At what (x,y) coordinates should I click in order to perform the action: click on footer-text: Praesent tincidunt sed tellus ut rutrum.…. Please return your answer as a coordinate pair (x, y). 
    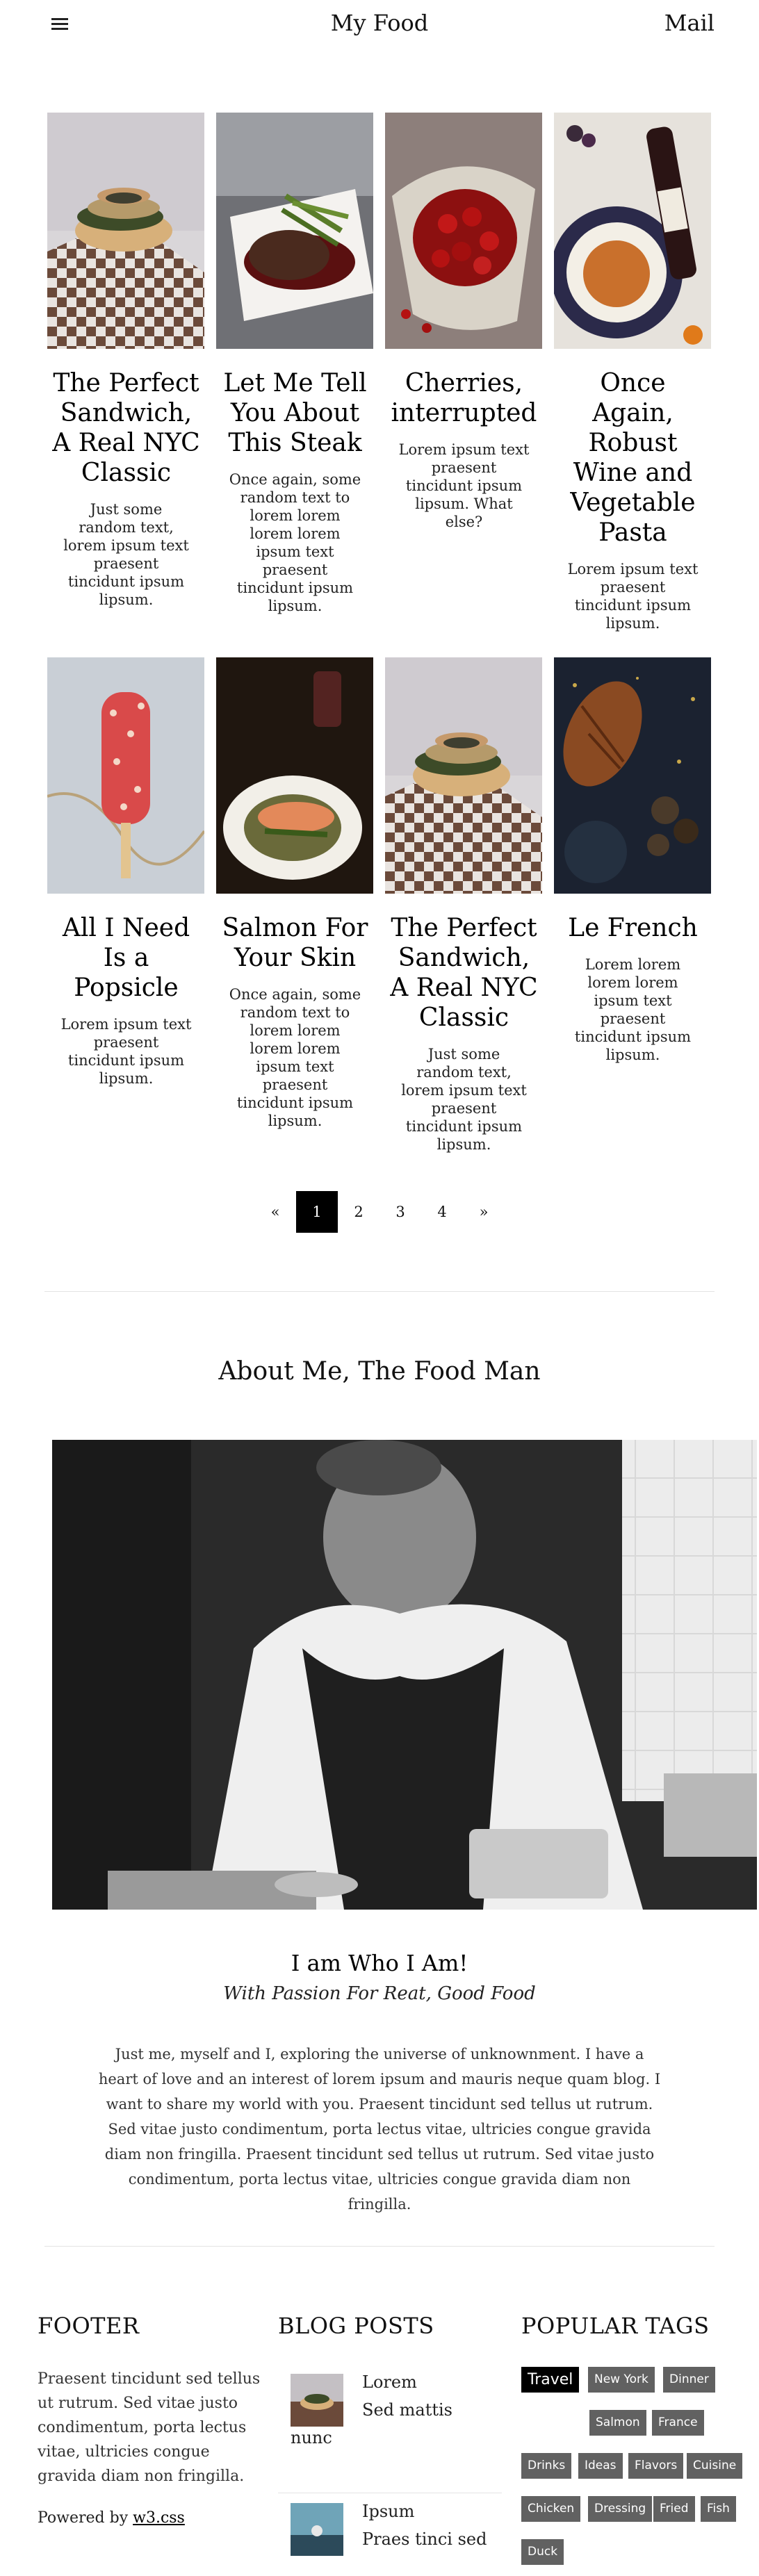
    Looking at the image, I should click on (149, 2427).